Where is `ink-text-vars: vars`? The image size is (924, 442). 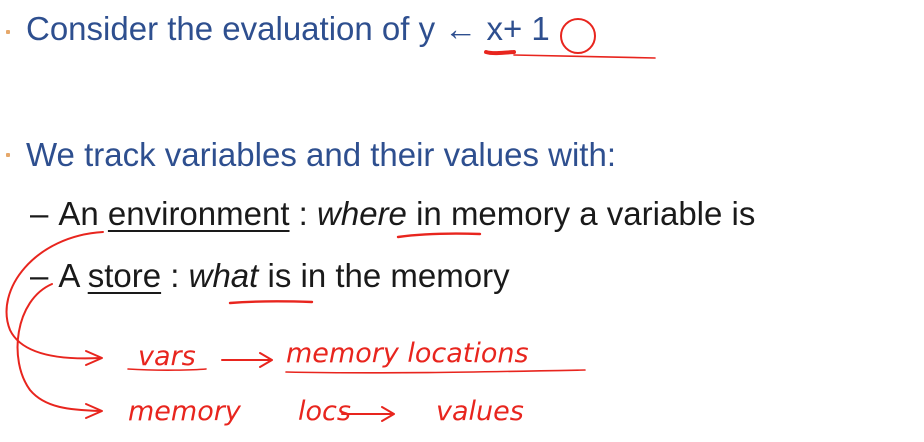
ink-text-vars: vars is located at coordinates (167, 356).